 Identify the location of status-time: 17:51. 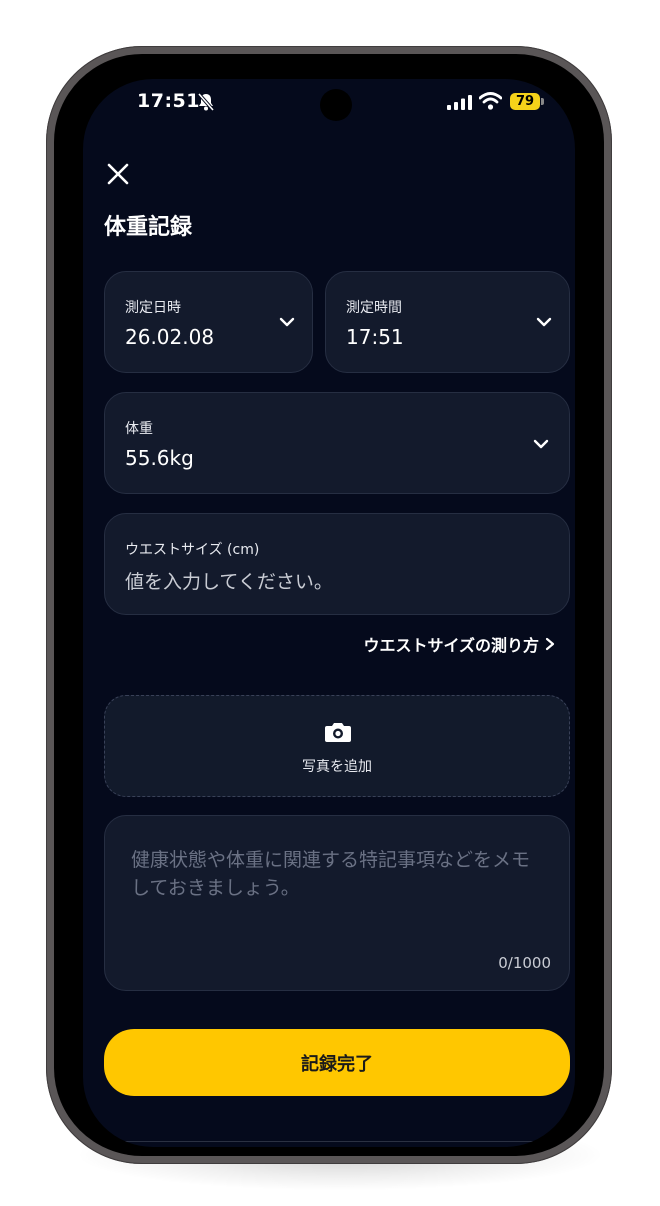
(168, 101).